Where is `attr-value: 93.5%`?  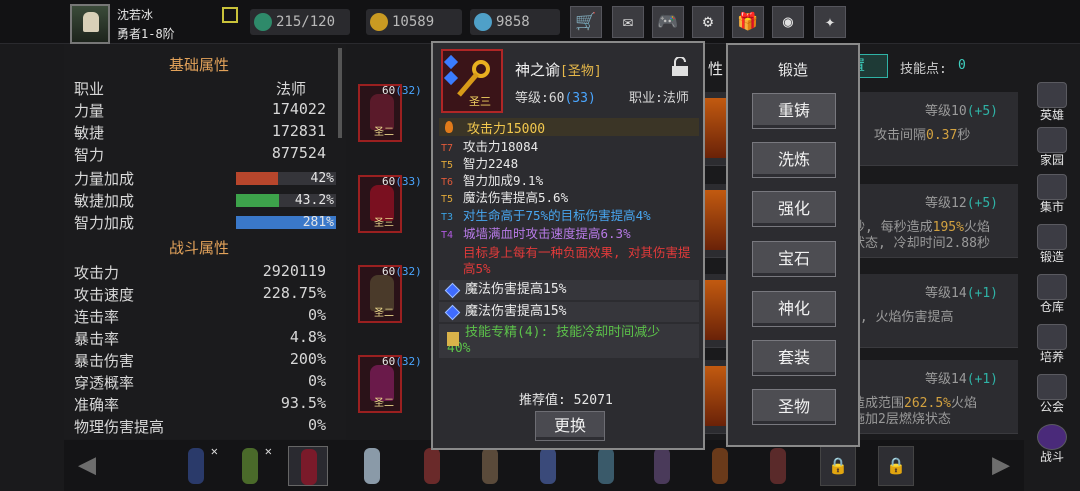 attr-value: 93.5% is located at coordinates (303, 403).